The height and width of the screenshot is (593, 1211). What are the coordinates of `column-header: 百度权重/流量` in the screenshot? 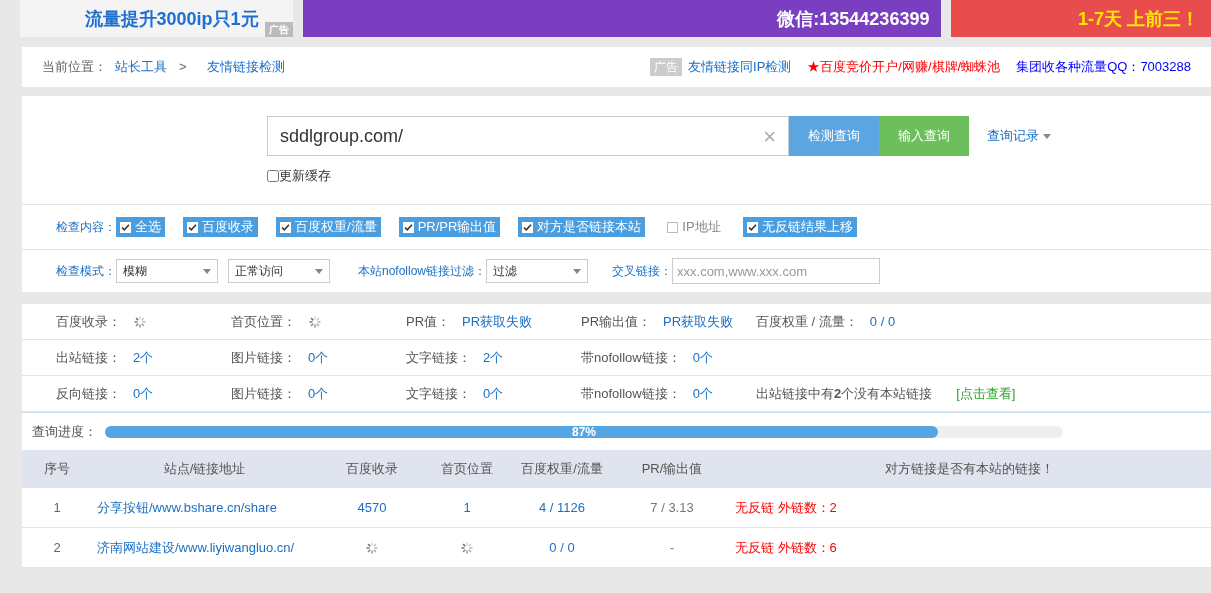 It's located at (562, 469).